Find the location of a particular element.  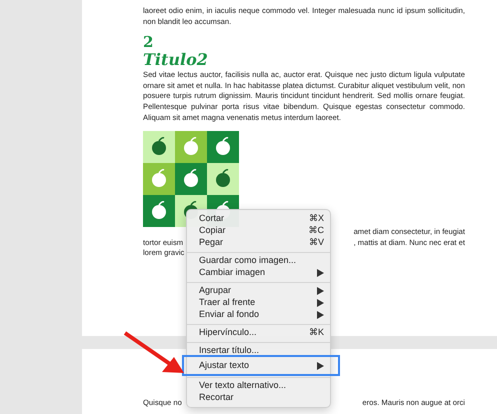

shortcut-label: ⌘C is located at coordinates (316, 231).